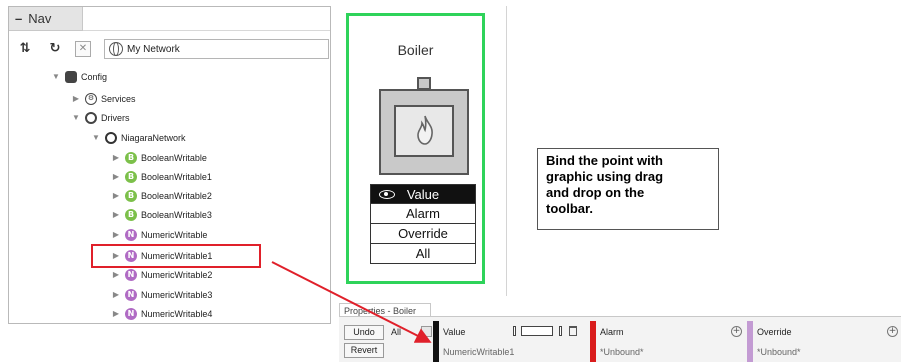 The width and height of the screenshot is (901, 362). I want to click on value-column-binding: NumericWritable1, so click(478, 352).